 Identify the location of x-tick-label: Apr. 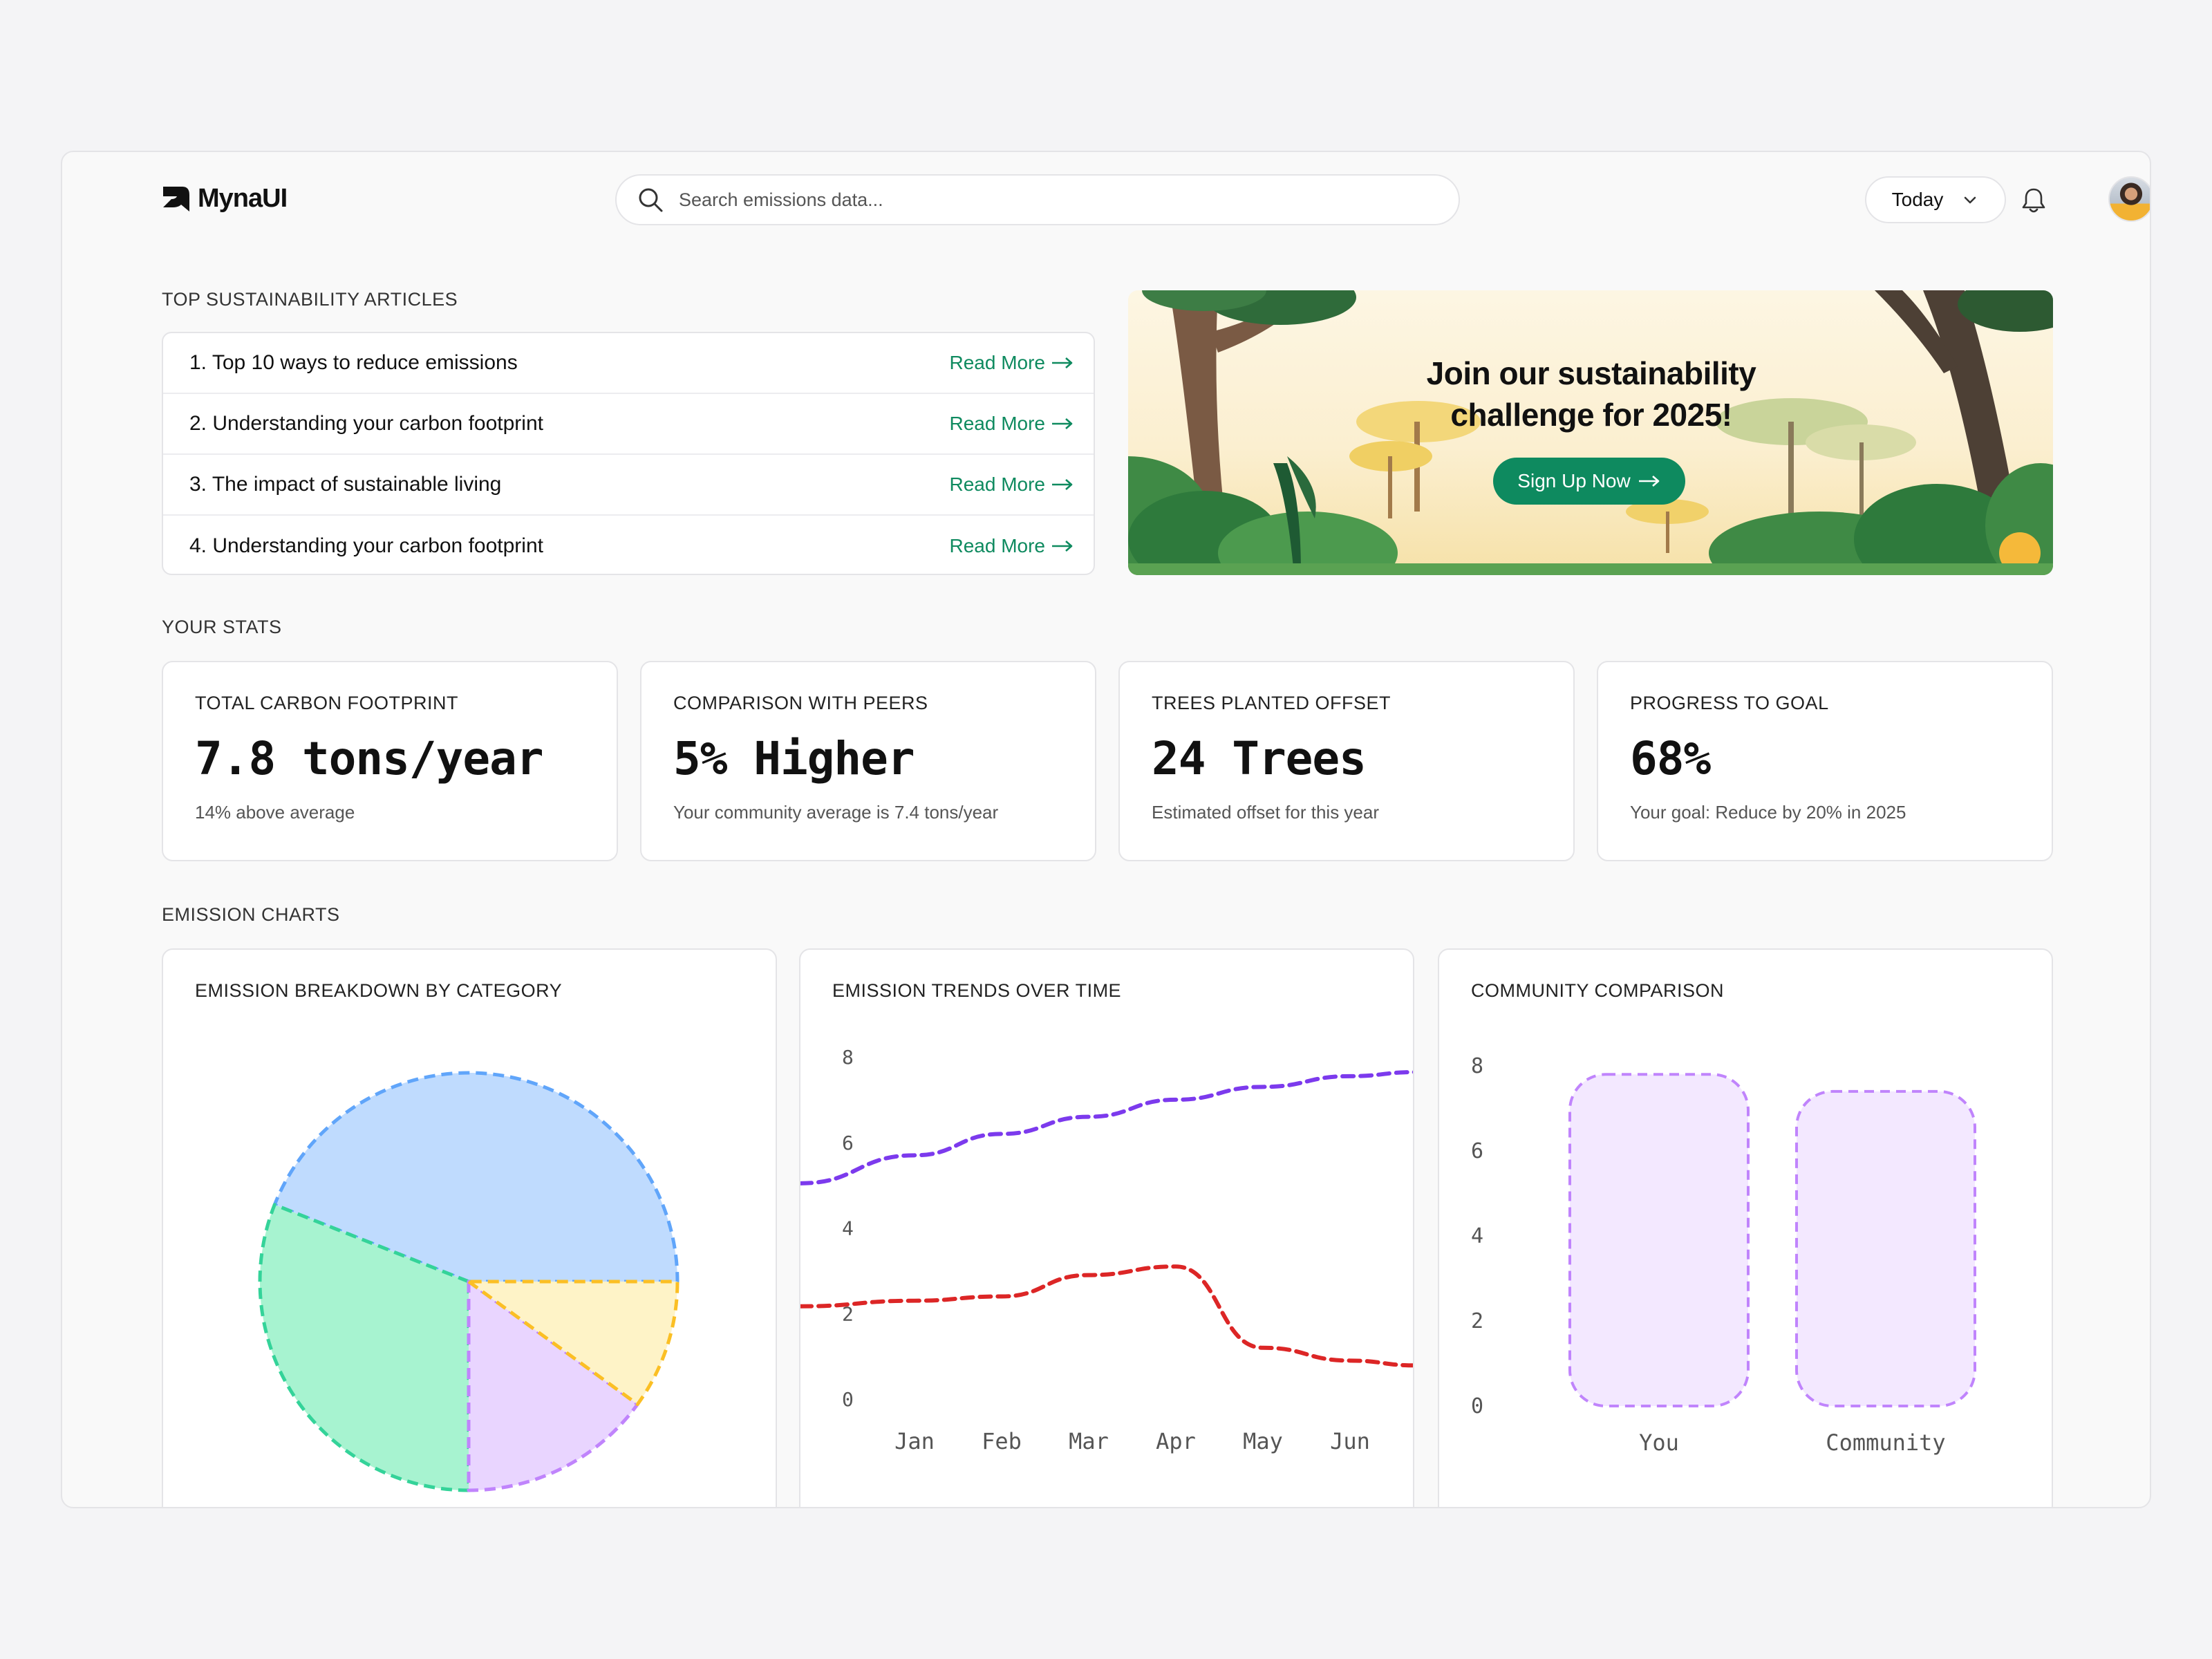
(1176, 1441).